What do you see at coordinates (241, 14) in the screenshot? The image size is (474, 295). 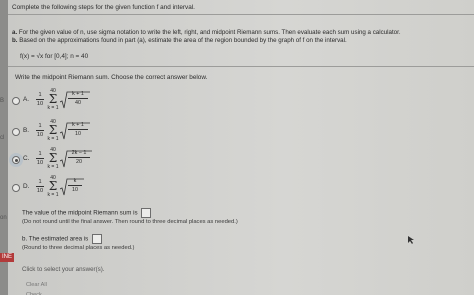 I see `header-divider` at bounding box center [241, 14].